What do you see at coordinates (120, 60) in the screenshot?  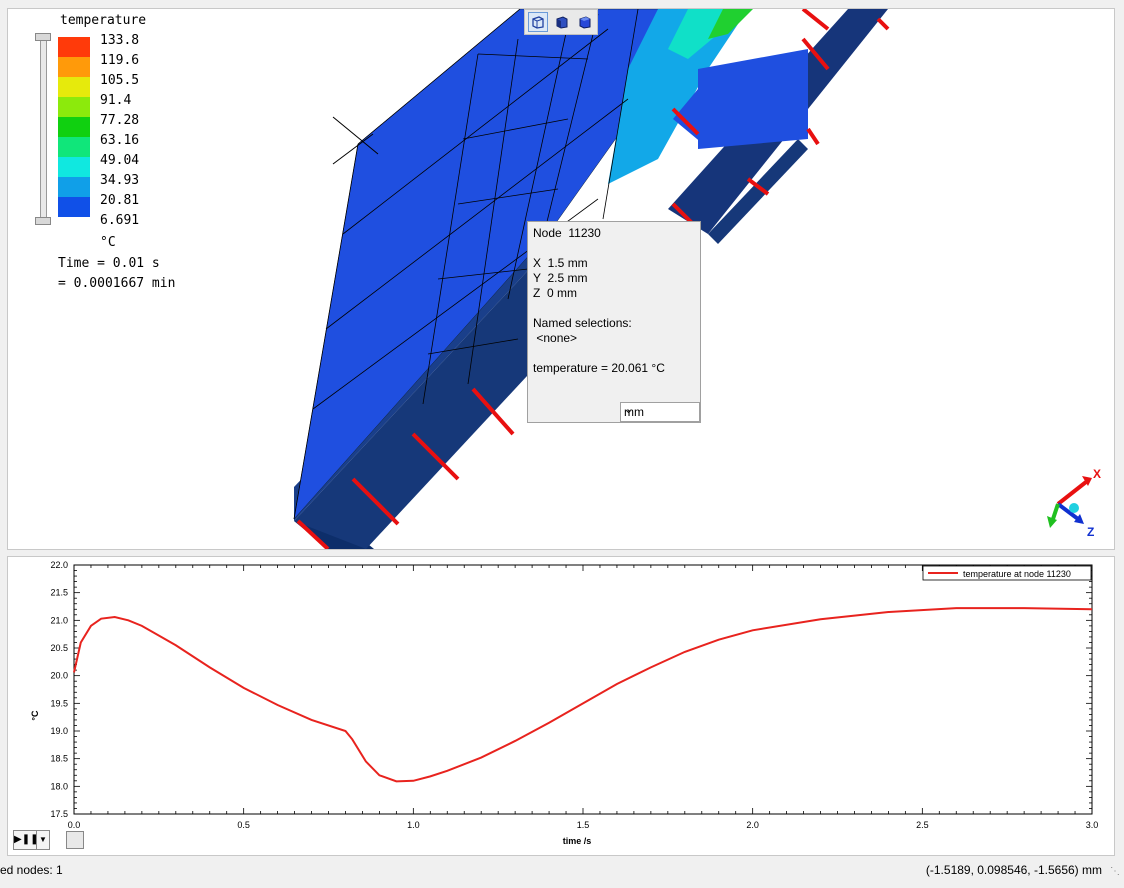 I see `legend-value: 119.6` at bounding box center [120, 60].